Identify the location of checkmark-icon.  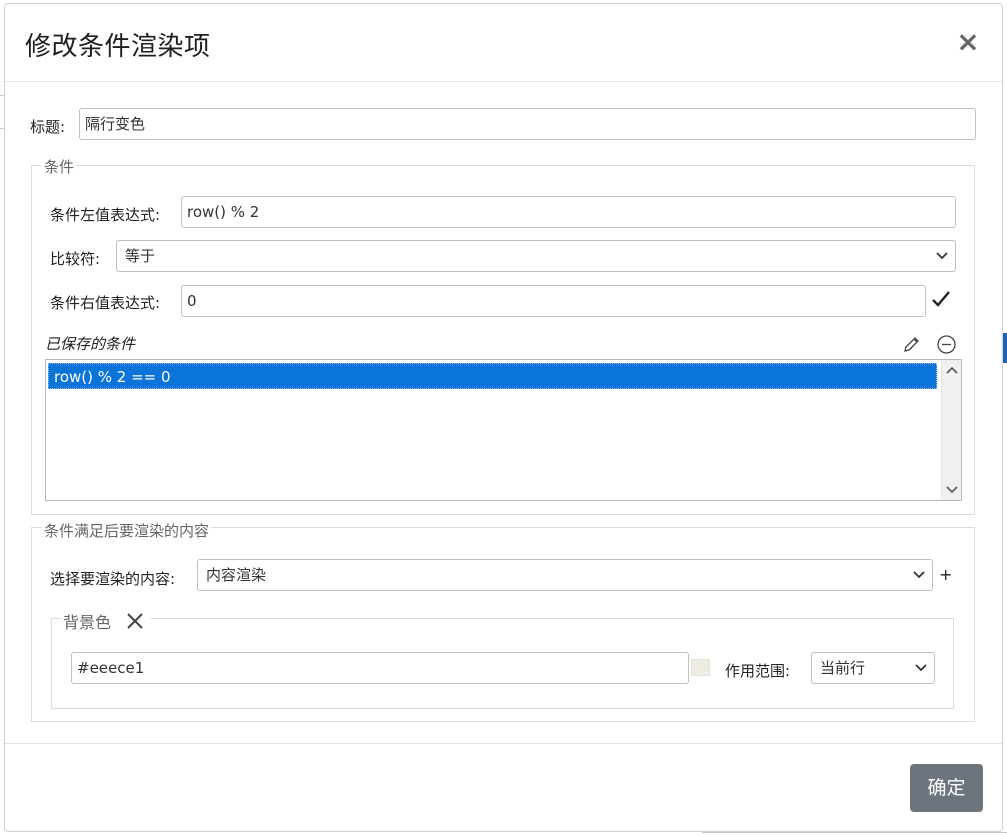
(941, 299).